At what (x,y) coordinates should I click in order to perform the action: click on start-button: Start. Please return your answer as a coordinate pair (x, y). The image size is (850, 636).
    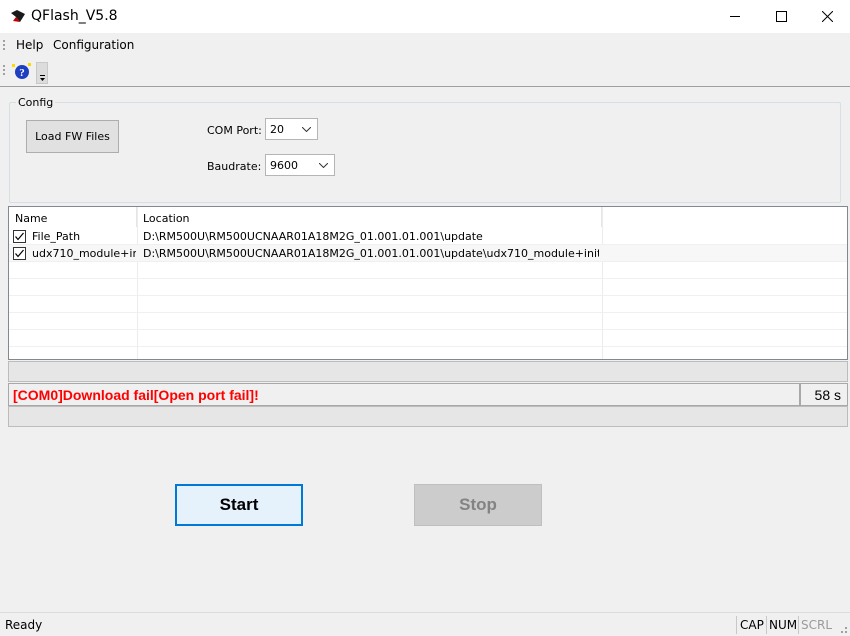
    Looking at the image, I should click on (239, 505).